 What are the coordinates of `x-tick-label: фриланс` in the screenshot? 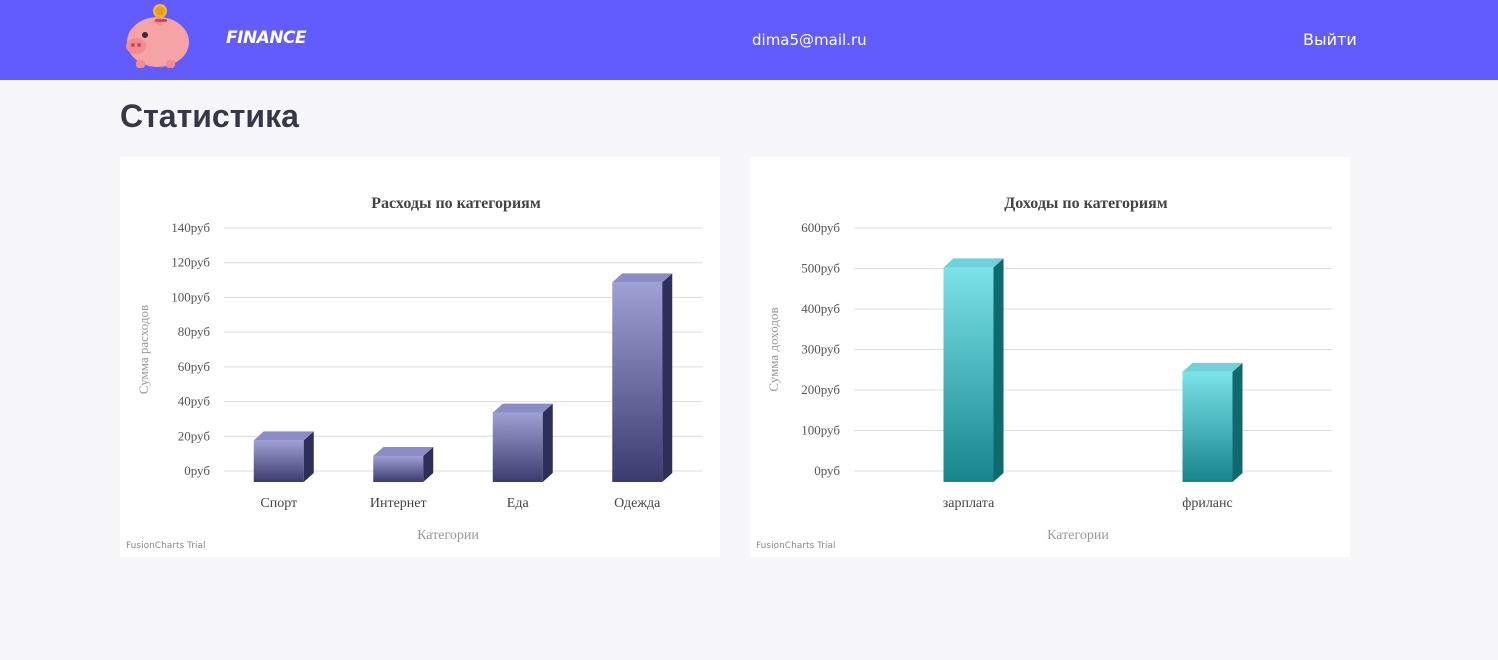 It's located at (1207, 503).